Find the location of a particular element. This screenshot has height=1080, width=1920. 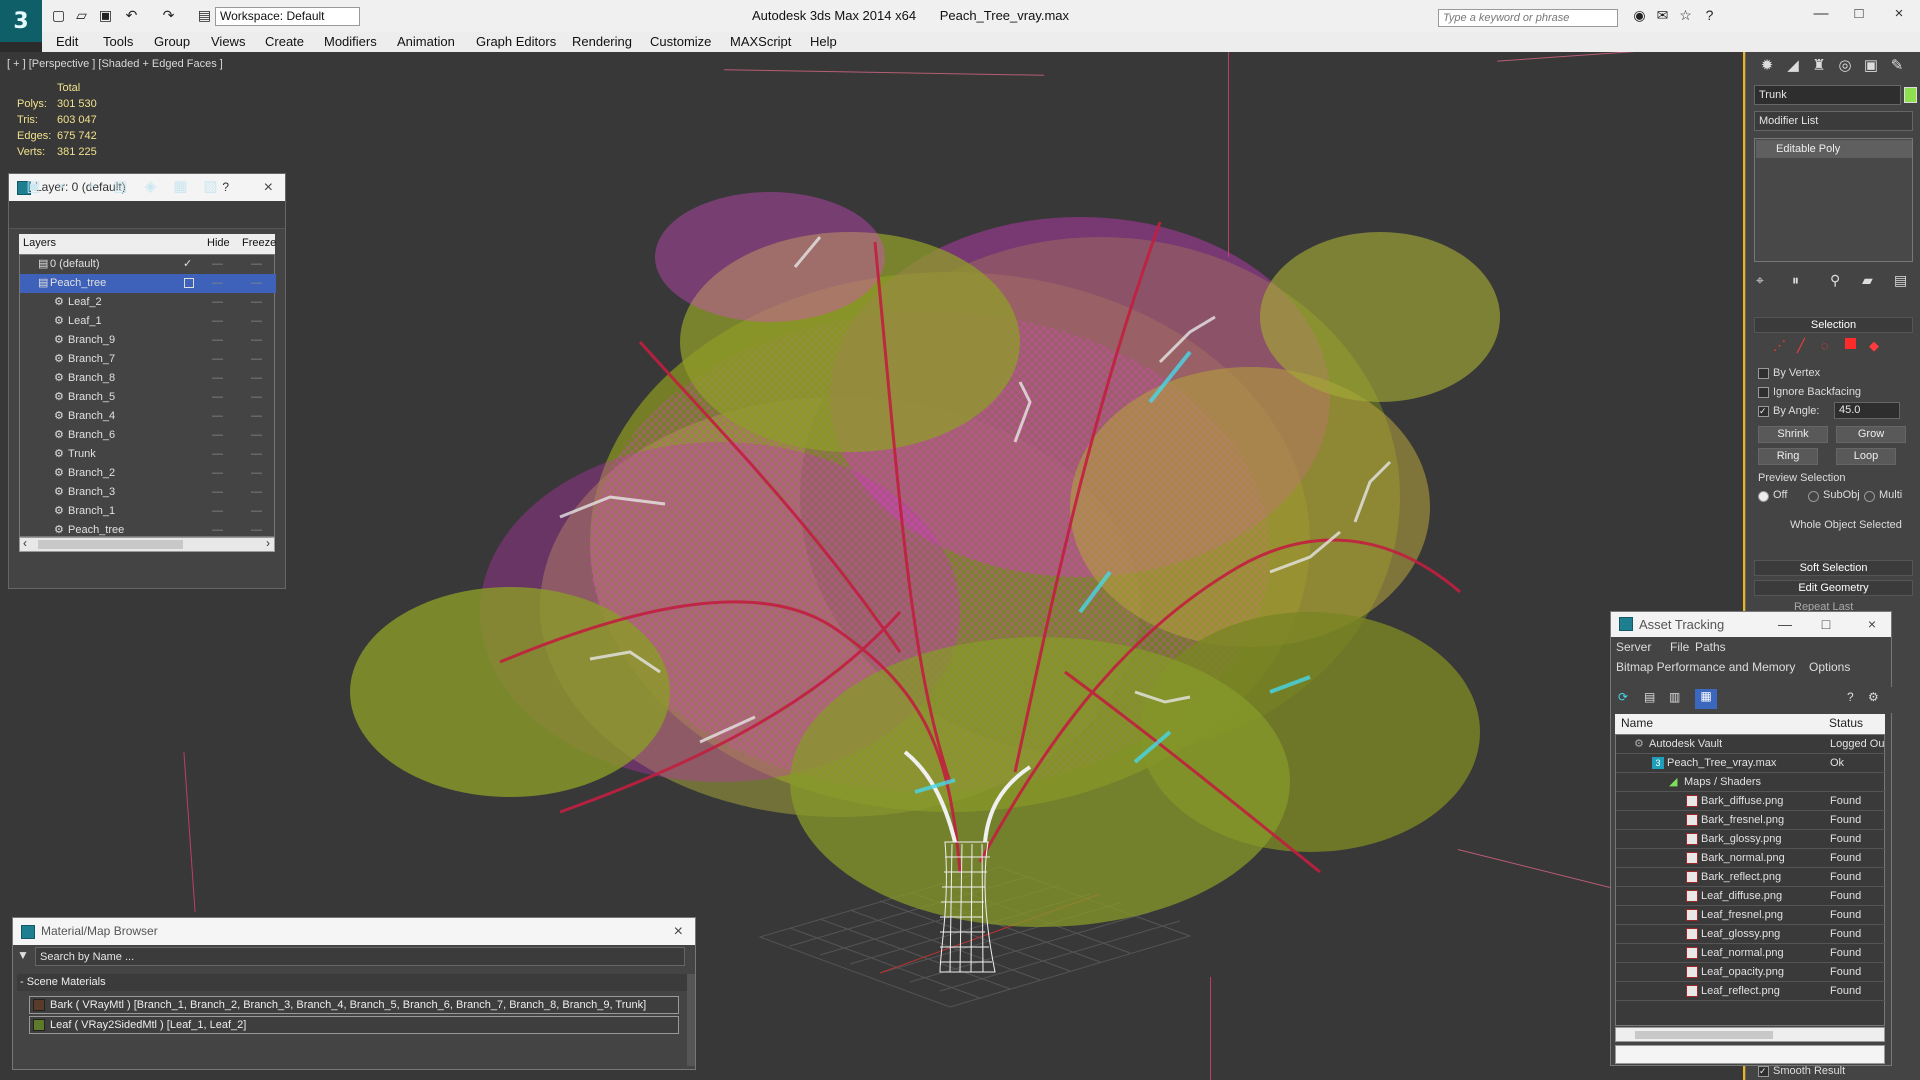

make-unique-icon: ⚲ is located at coordinates (1835, 280).